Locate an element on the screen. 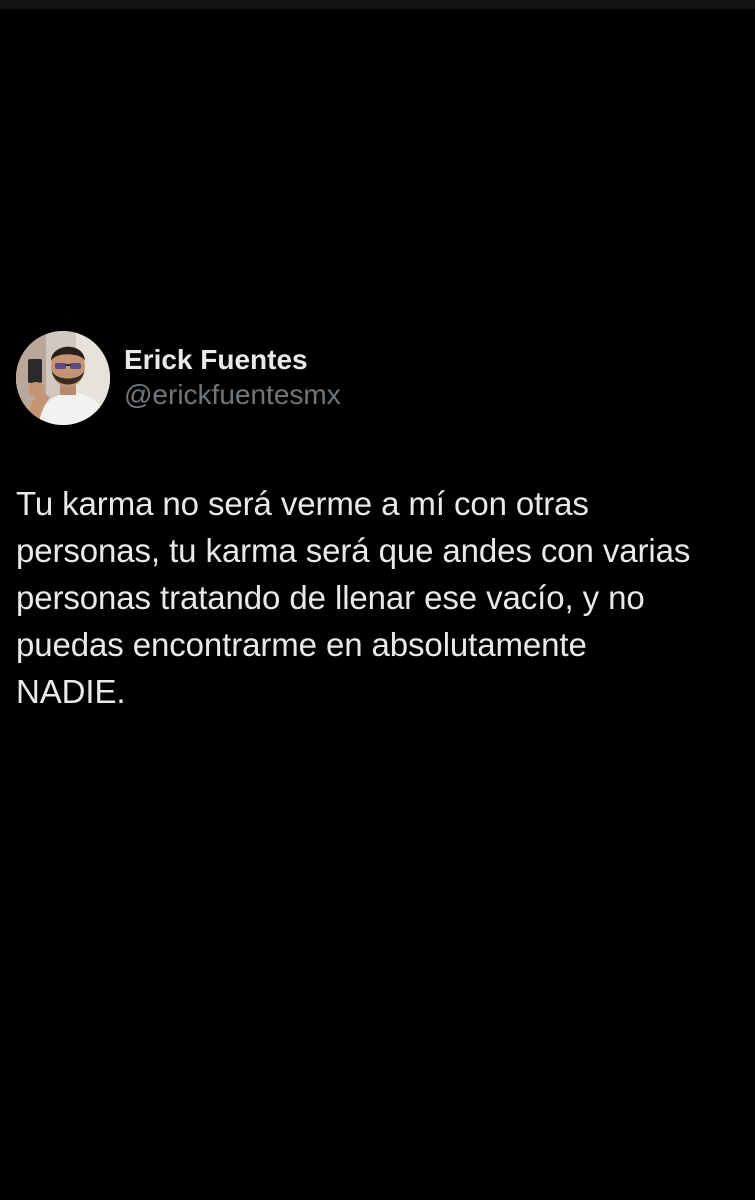  avatar is located at coordinates (63, 378).